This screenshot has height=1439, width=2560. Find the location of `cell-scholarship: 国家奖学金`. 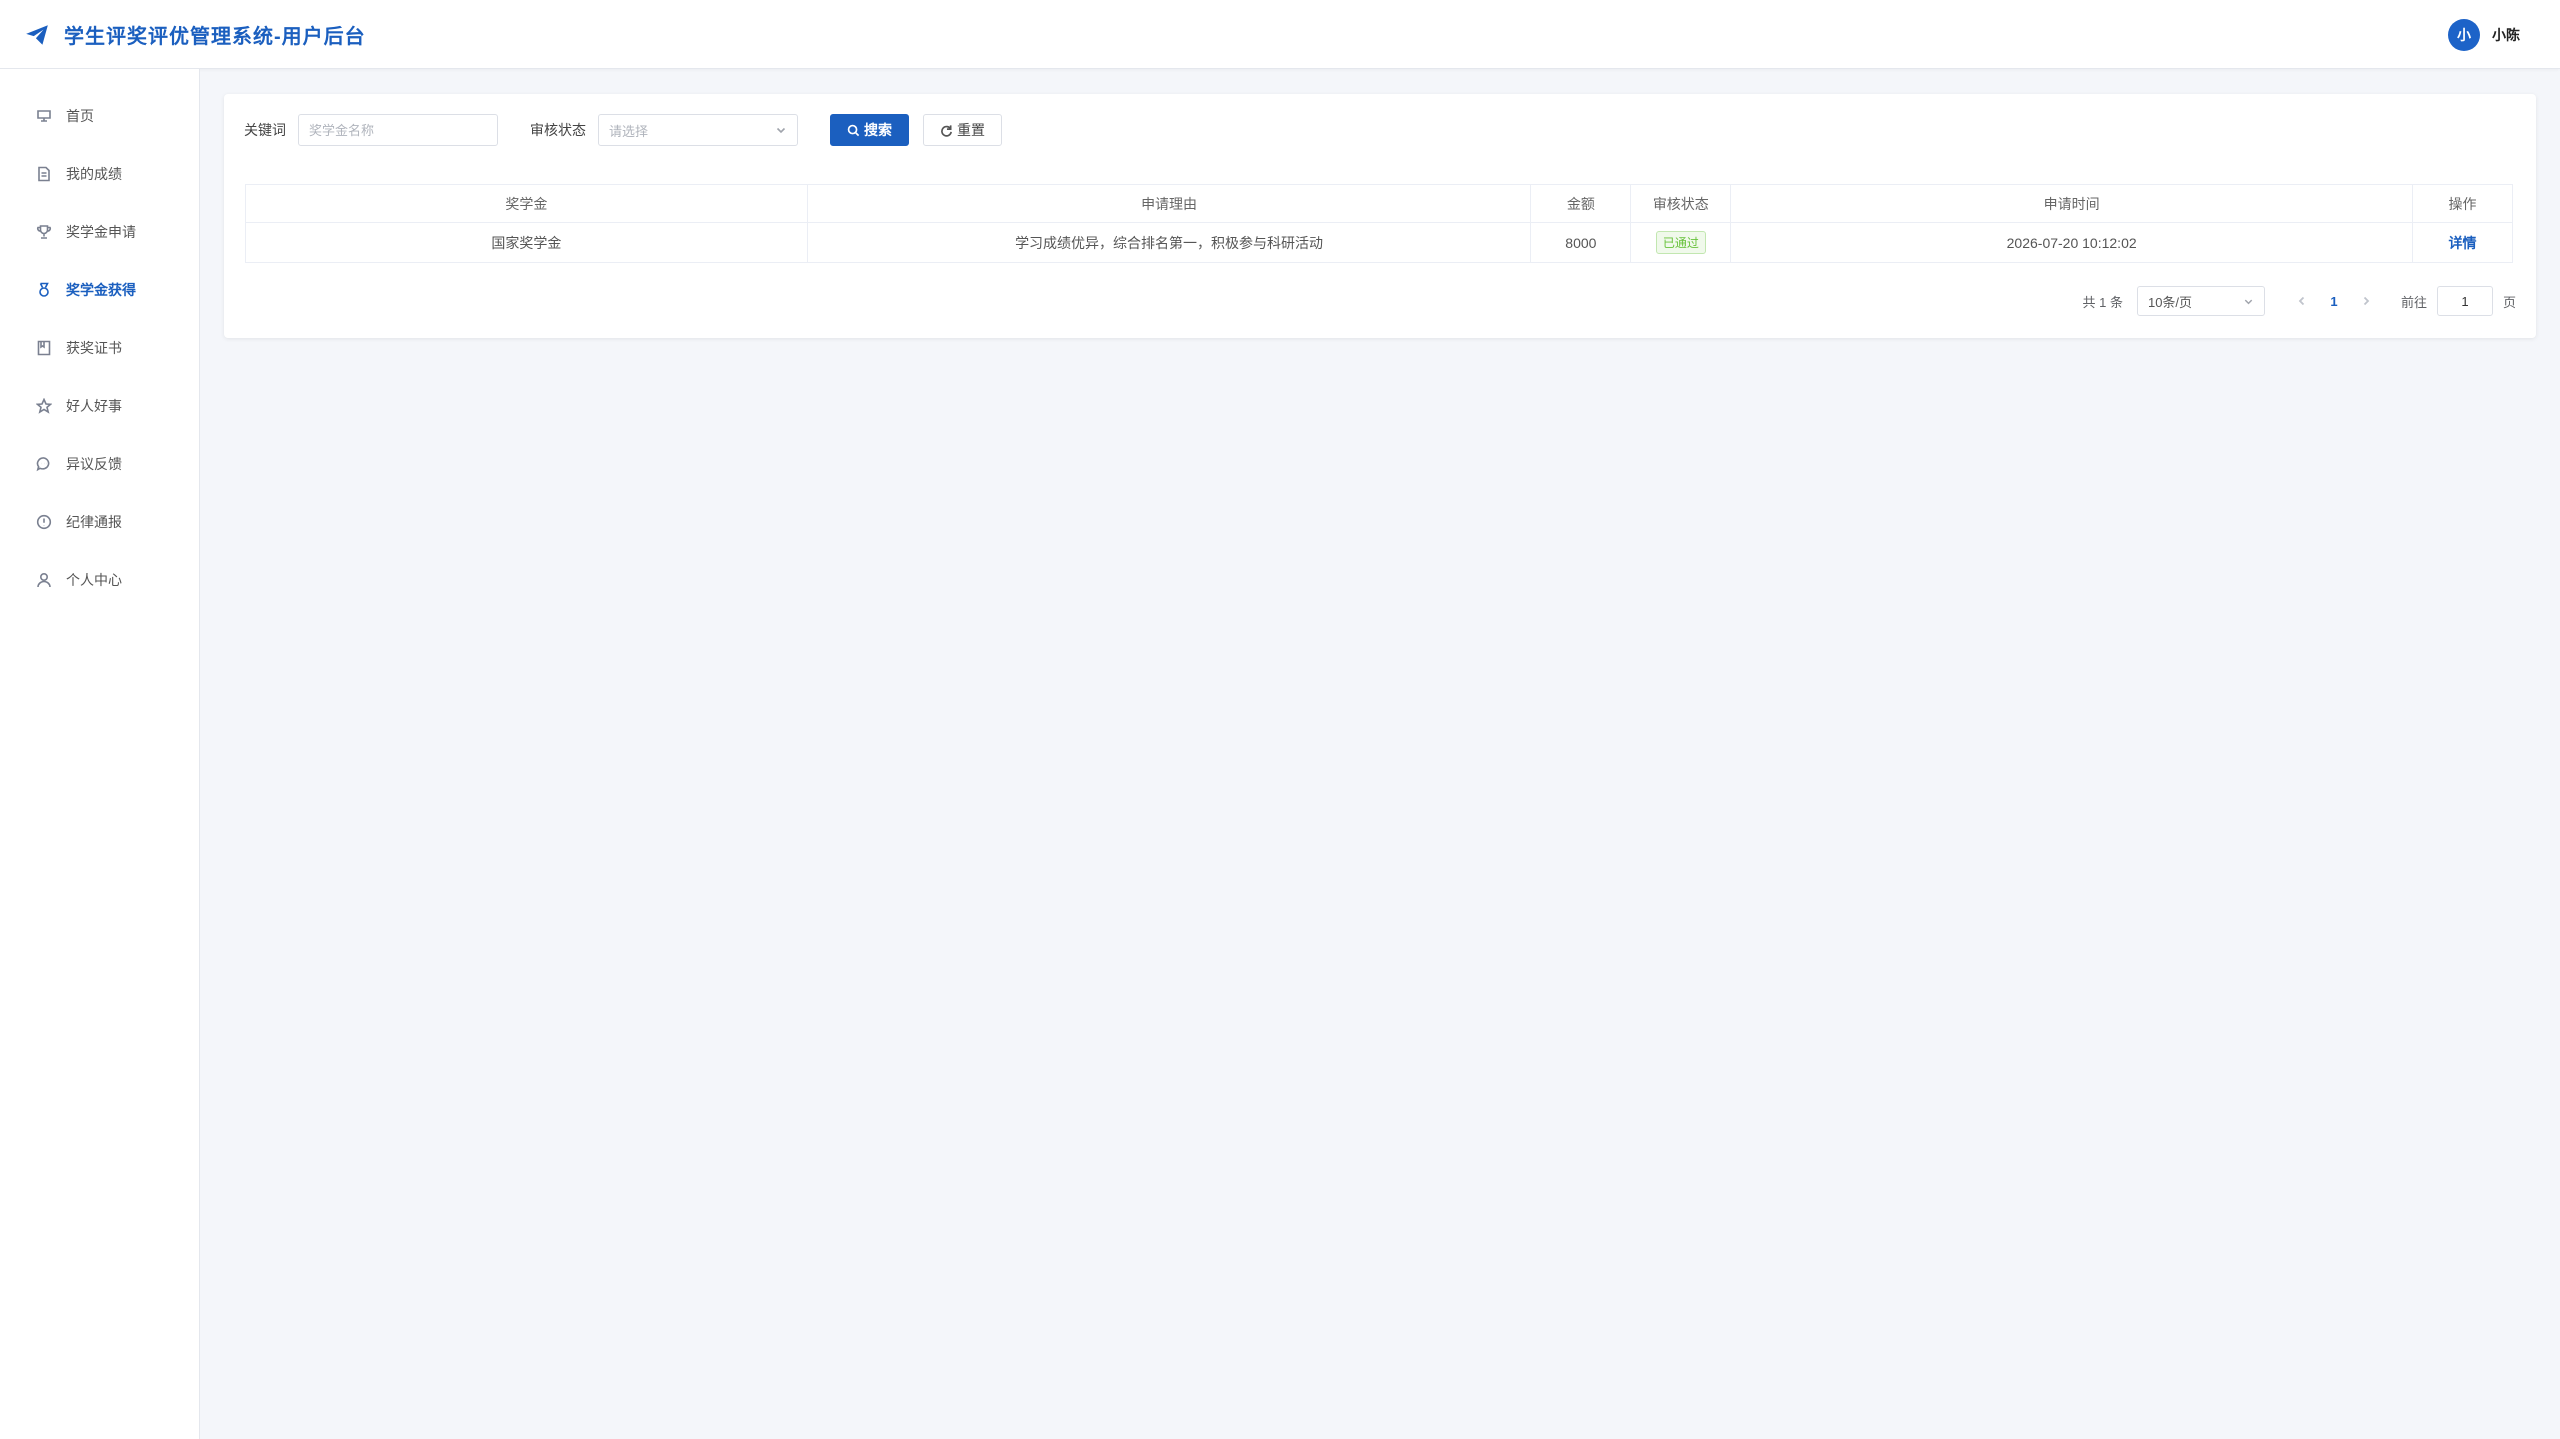

cell-scholarship: 国家奖学金 is located at coordinates (526, 242).